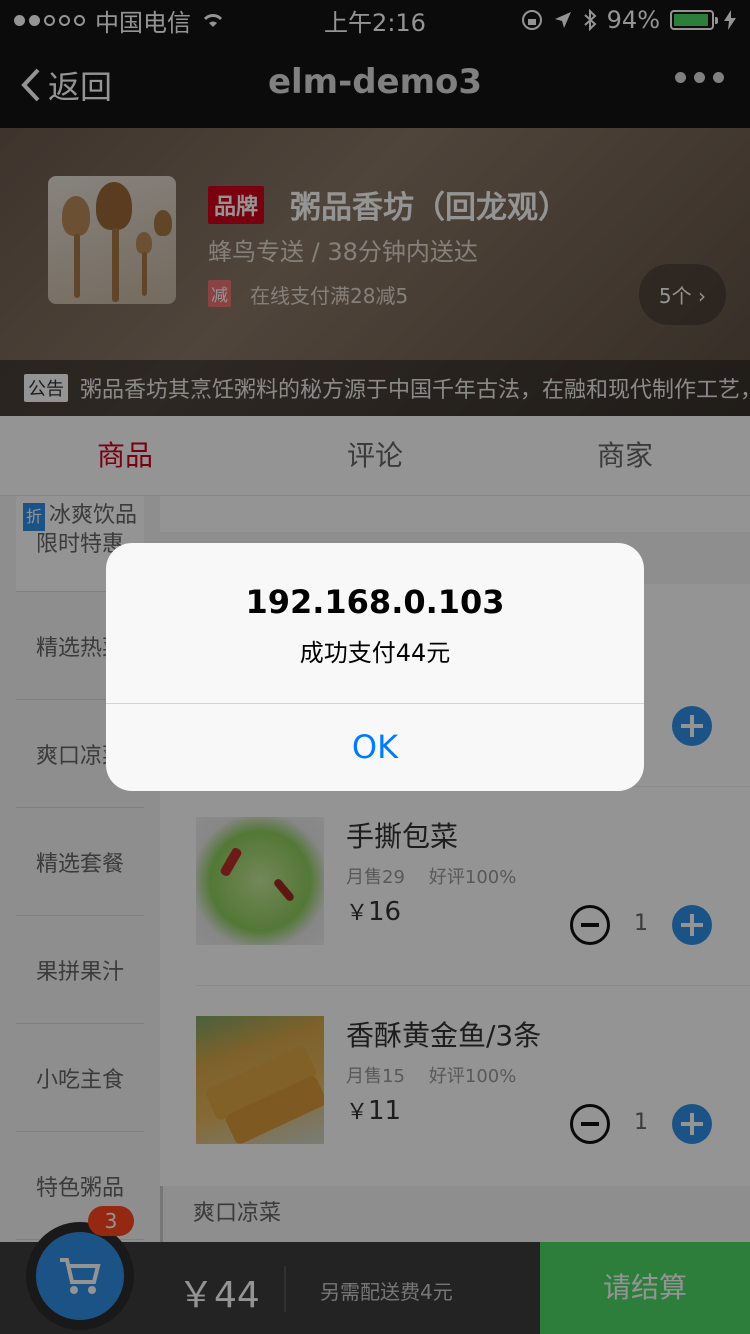 The height and width of the screenshot is (1334, 750). I want to click on alert-title: 192.168.0.103, so click(375, 602).